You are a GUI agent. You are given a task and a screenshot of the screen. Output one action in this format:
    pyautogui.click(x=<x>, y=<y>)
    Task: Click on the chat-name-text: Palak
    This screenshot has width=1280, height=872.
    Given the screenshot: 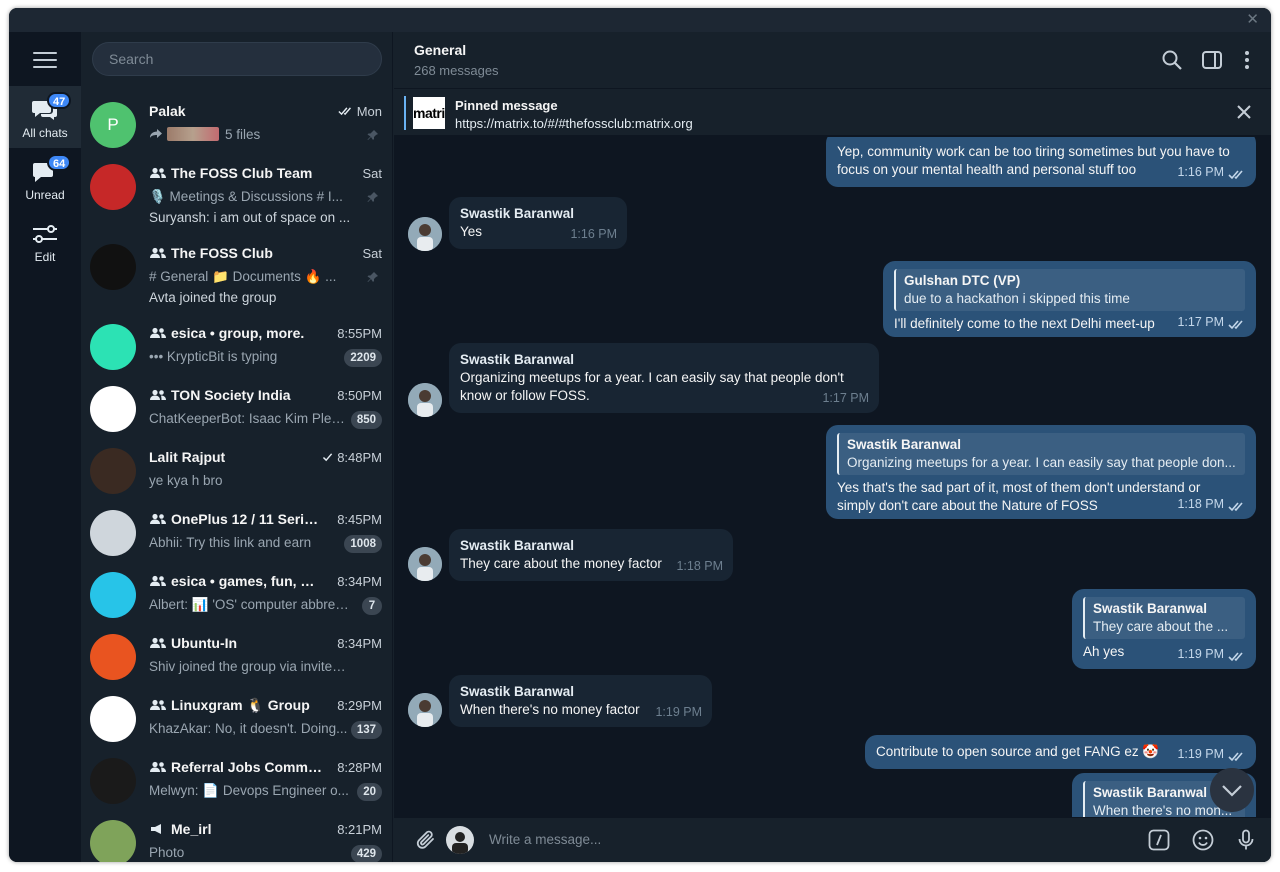 What is the action you would take?
    pyautogui.click(x=167, y=111)
    